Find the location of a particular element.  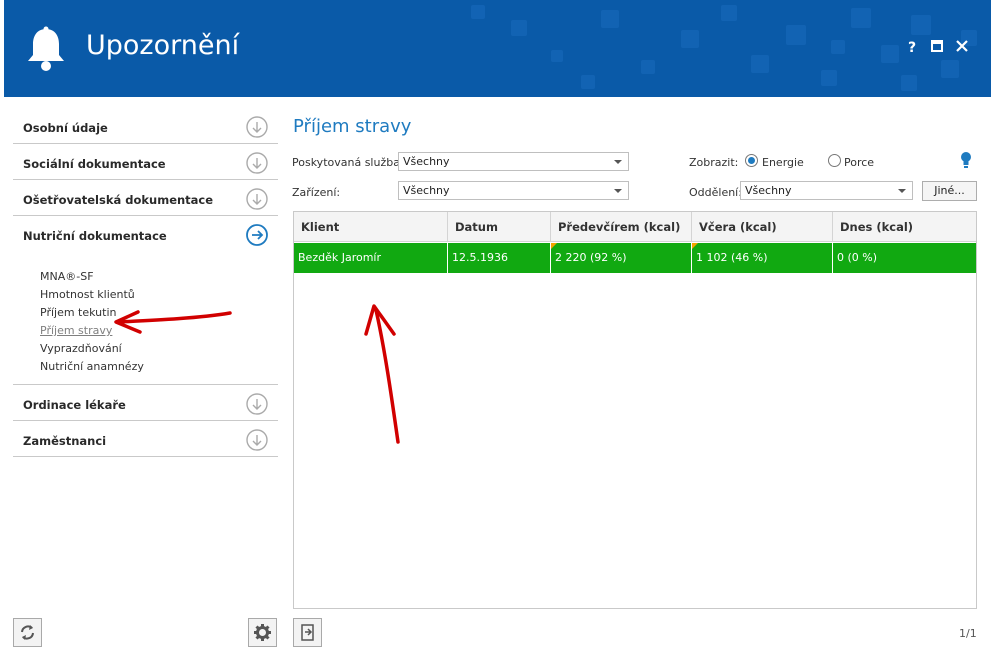

service-value: Všechny is located at coordinates (426, 161).